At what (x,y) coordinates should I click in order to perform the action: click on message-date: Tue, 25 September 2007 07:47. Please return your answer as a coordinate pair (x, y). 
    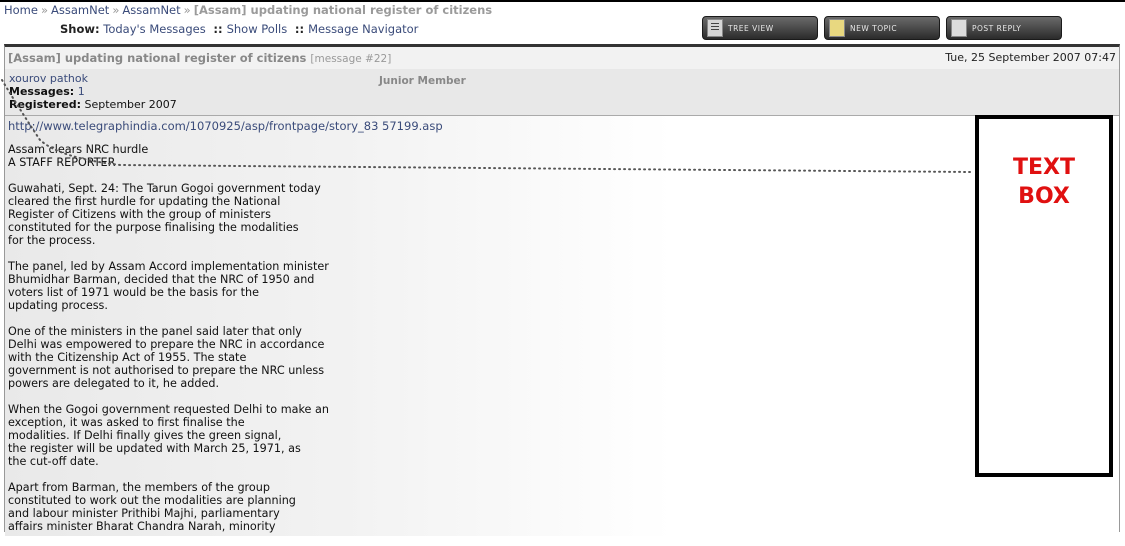
    Looking at the image, I should click on (1030, 57).